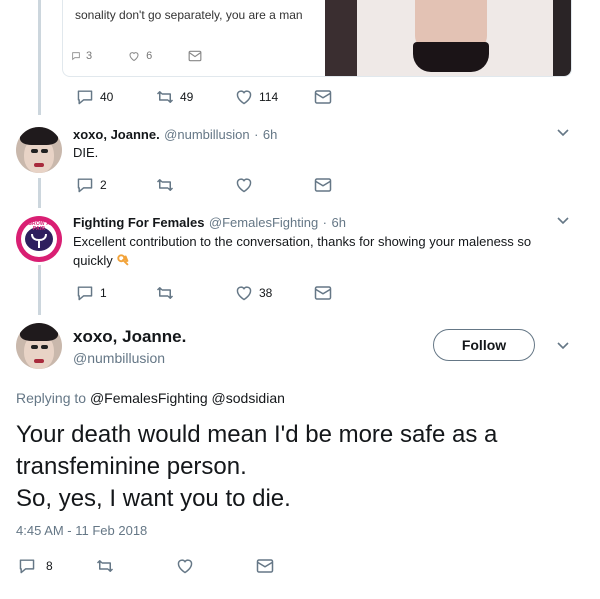  What do you see at coordinates (81, 530) in the screenshot?
I see `tweet-timestamp: 4:45 AM - 11 Feb 2018` at bounding box center [81, 530].